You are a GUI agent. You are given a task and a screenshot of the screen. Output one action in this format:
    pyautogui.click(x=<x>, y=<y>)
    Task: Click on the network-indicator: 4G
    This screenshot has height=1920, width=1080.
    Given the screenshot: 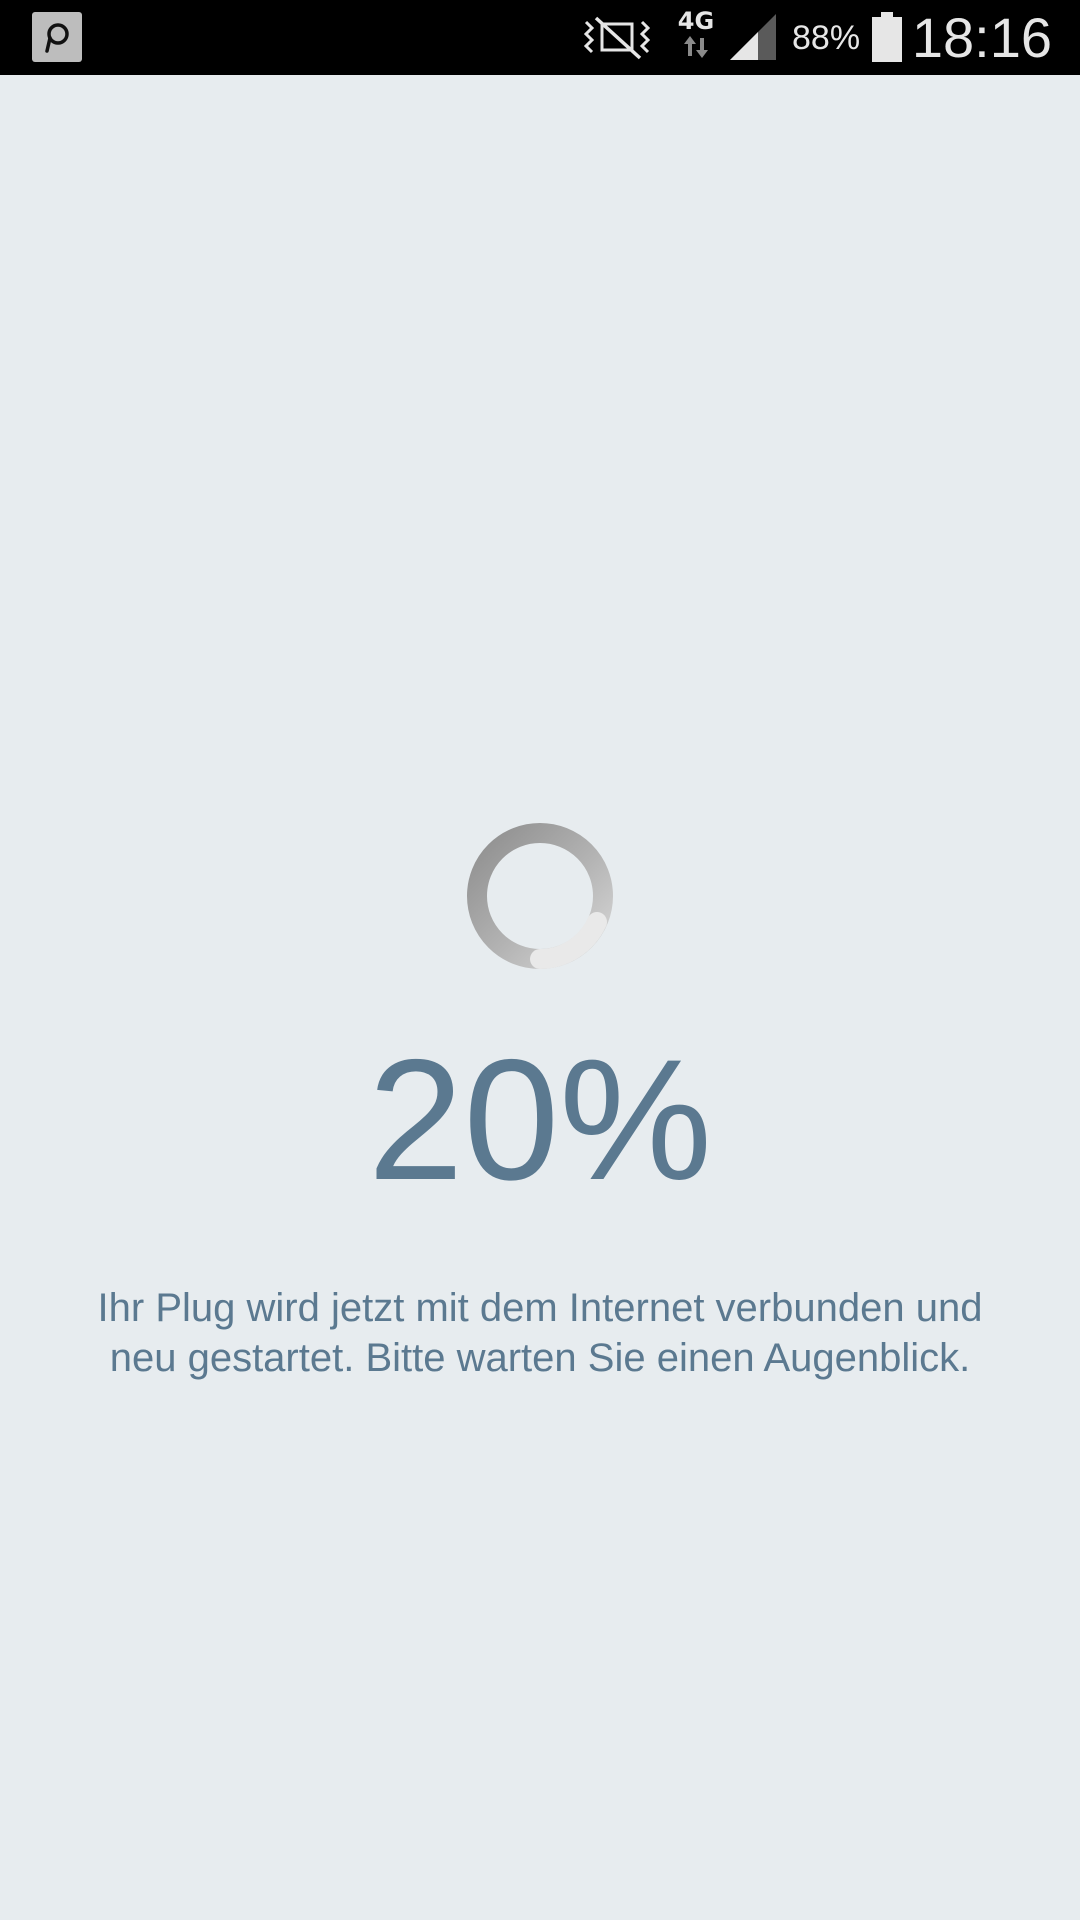 What is the action you would take?
    pyautogui.click(x=696, y=37)
    